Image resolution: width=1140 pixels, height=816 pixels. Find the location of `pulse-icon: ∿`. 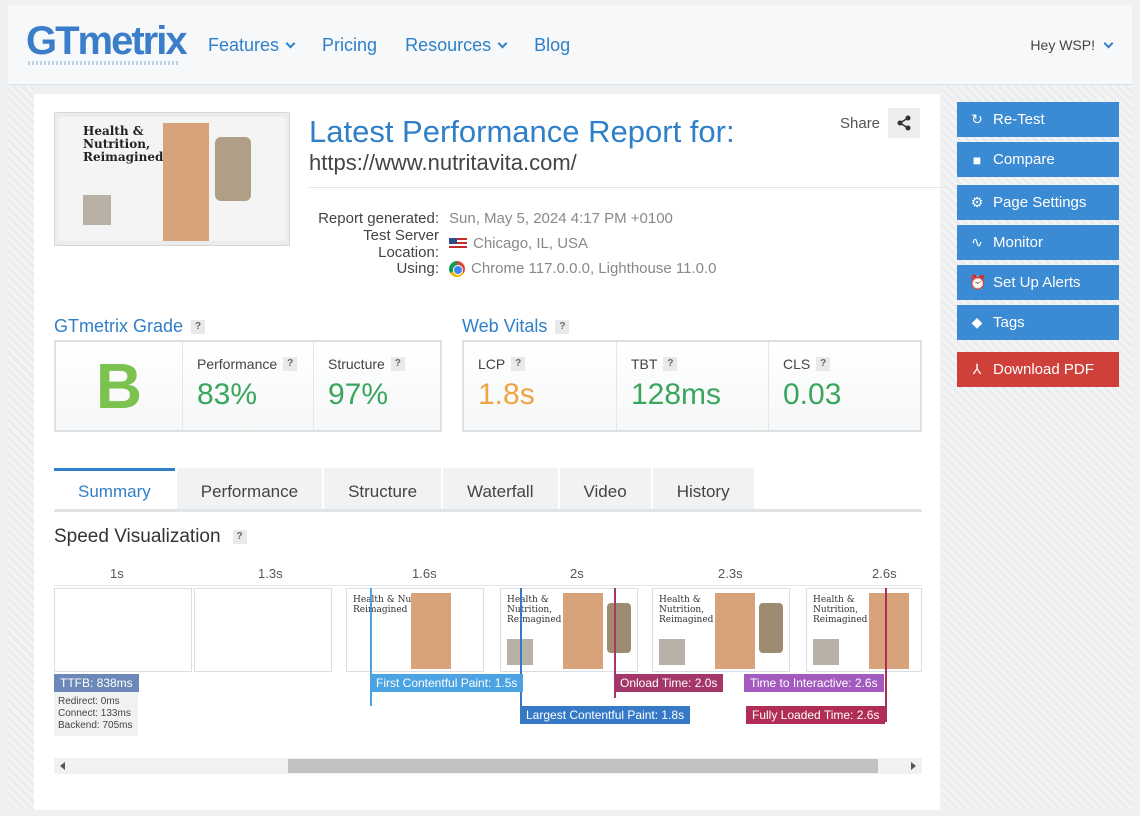

pulse-icon: ∿ is located at coordinates (977, 242).